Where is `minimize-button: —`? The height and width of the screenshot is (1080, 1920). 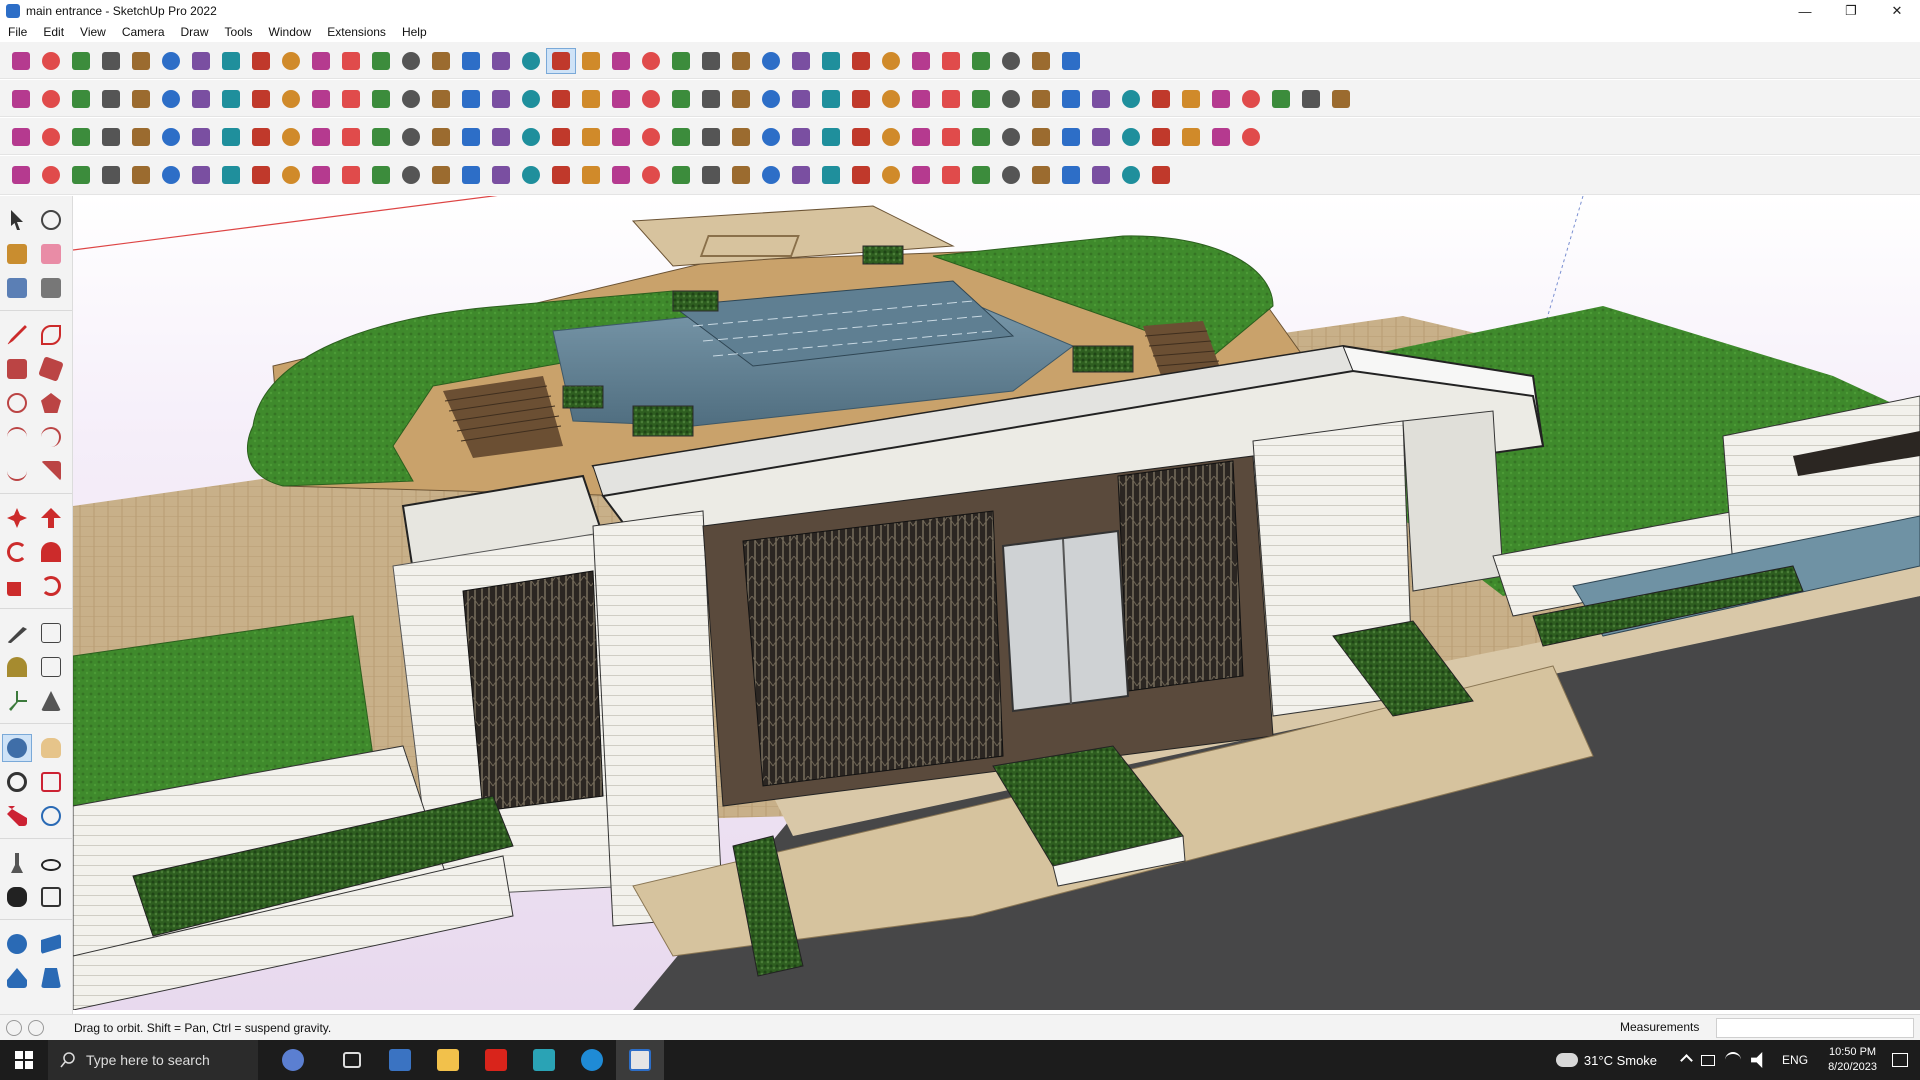 minimize-button: — is located at coordinates (1805, 11).